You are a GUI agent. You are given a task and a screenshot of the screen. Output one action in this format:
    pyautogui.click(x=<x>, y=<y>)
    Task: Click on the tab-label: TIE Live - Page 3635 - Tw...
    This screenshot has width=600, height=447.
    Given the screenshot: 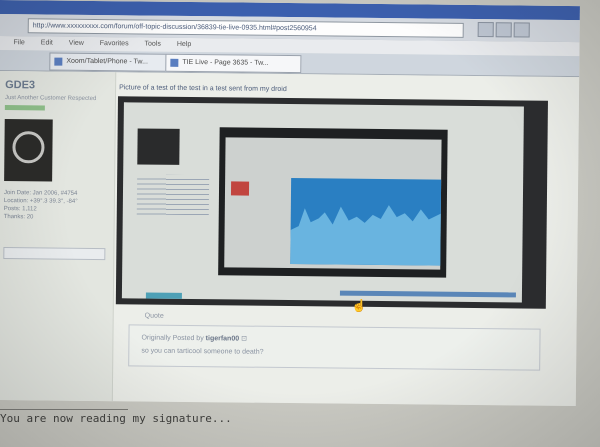 What is the action you would take?
    pyautogui.click(x=225, y=62)
    